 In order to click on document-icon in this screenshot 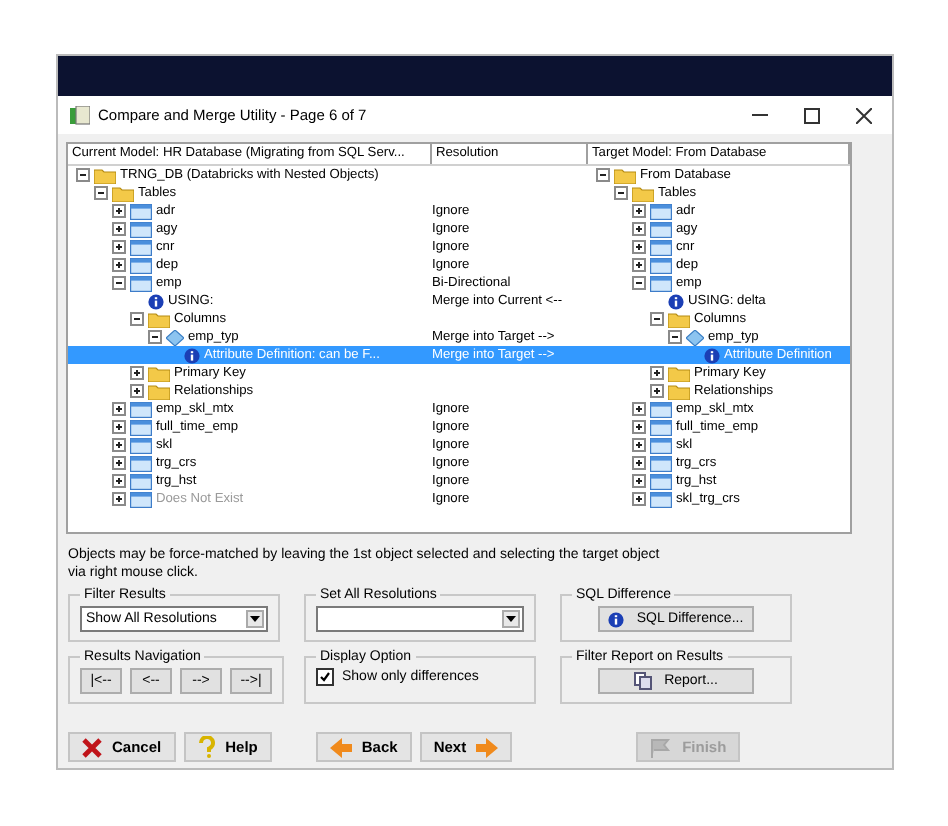, I will do `click(643, 681)`.